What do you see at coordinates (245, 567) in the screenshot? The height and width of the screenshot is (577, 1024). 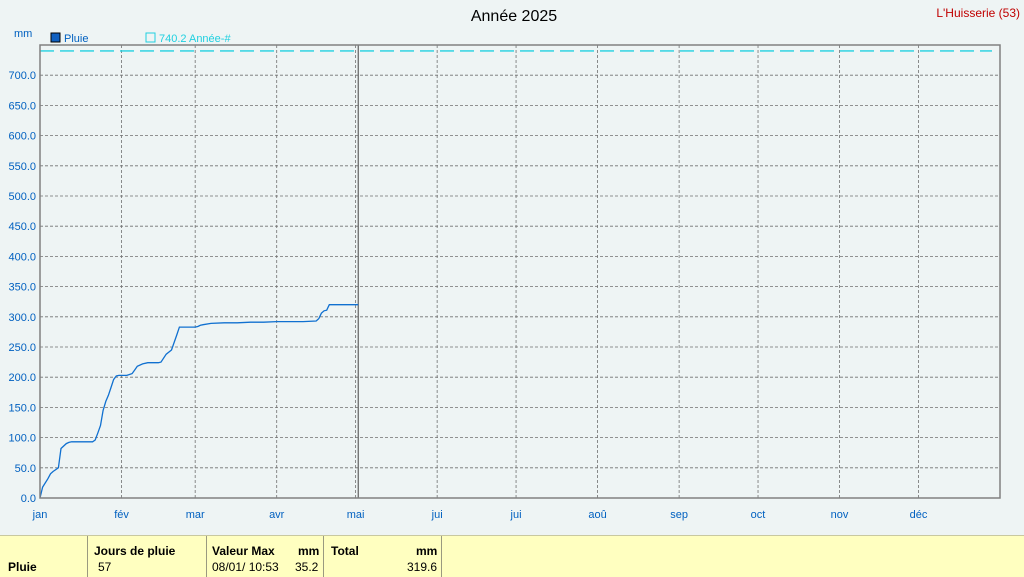 I see `max-value-date: 08/01/ 10:53` at bounding box center [245, 567].